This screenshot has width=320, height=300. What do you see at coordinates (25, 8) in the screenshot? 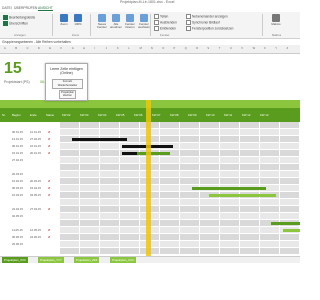
I see `ribbon-tab-1: ÜBERPRÜFEN` at bounding box center [25, 8].